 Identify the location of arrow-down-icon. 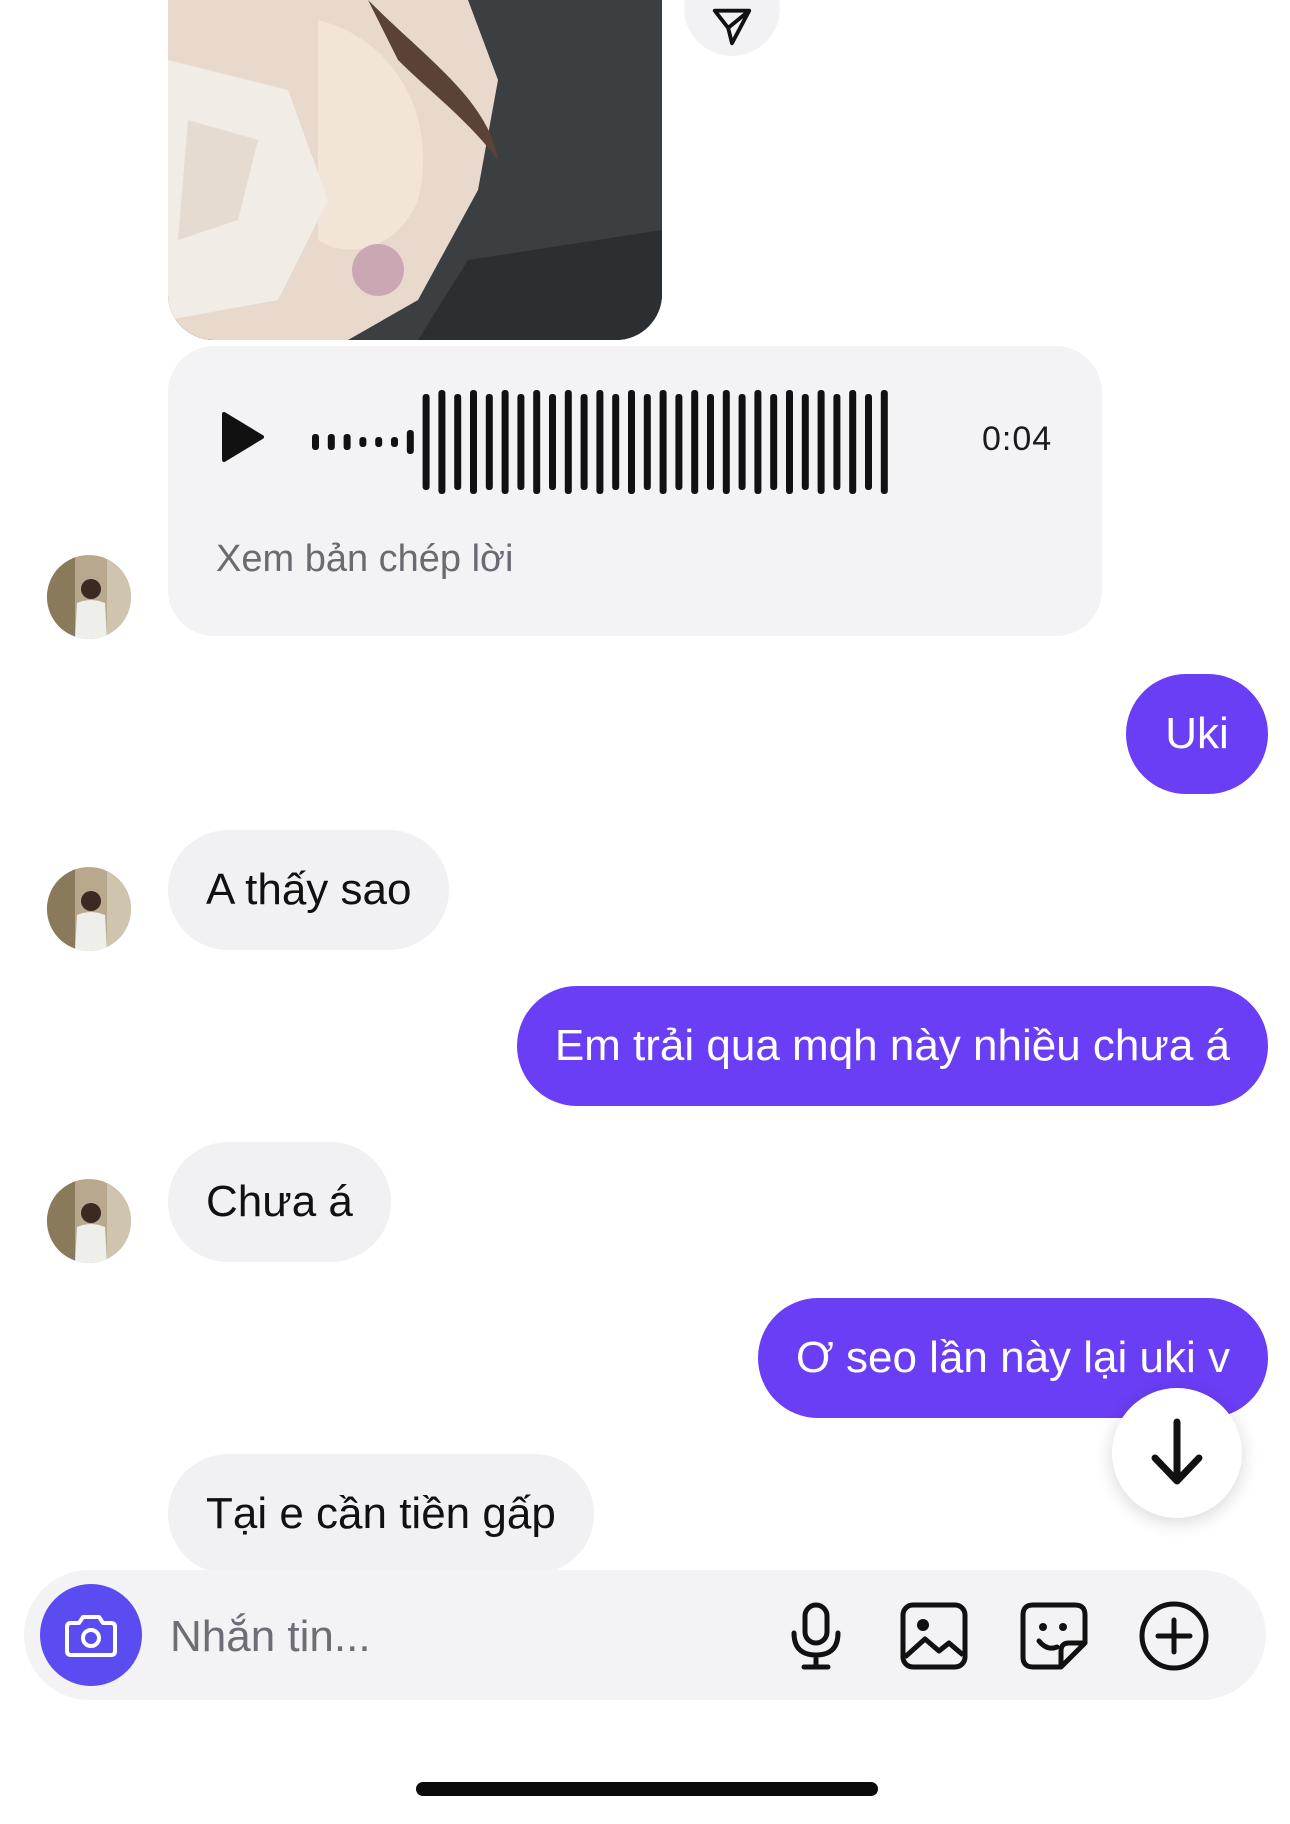
(1177, 1451).